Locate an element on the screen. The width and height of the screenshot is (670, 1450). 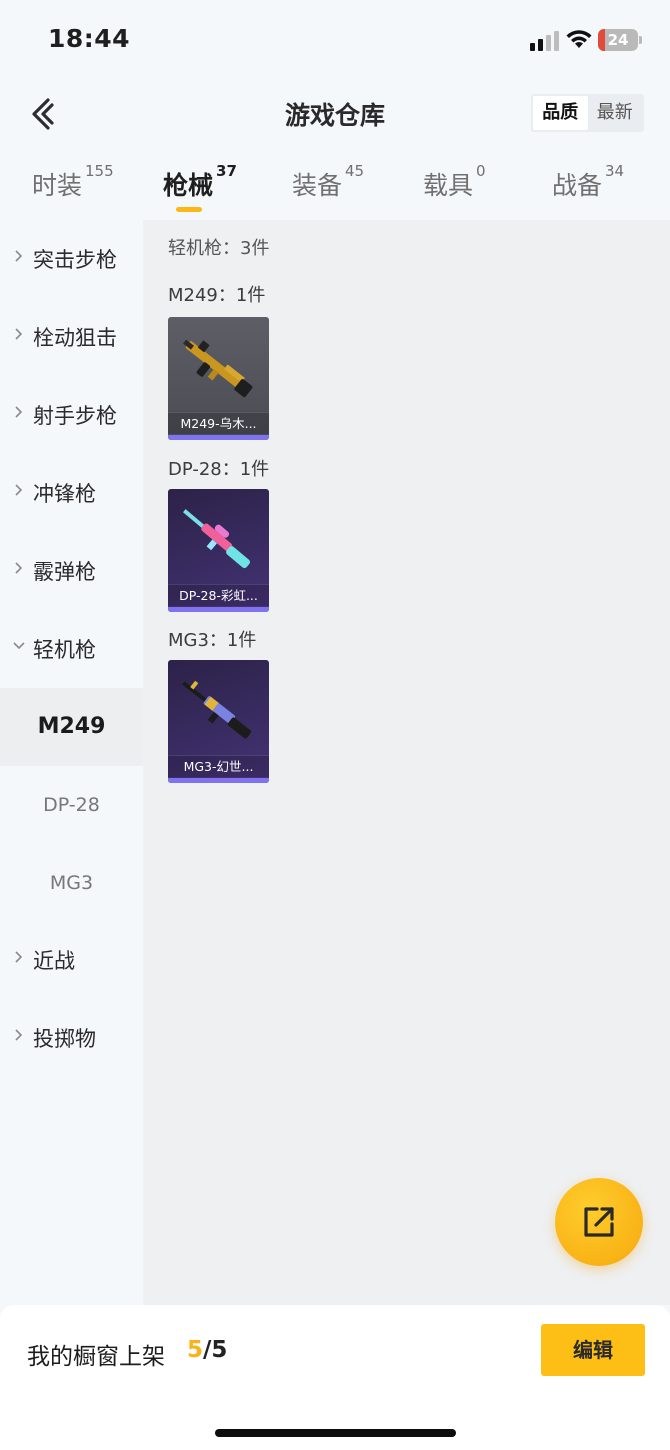
battery-level: 24 is located at coordinates (618, 40).